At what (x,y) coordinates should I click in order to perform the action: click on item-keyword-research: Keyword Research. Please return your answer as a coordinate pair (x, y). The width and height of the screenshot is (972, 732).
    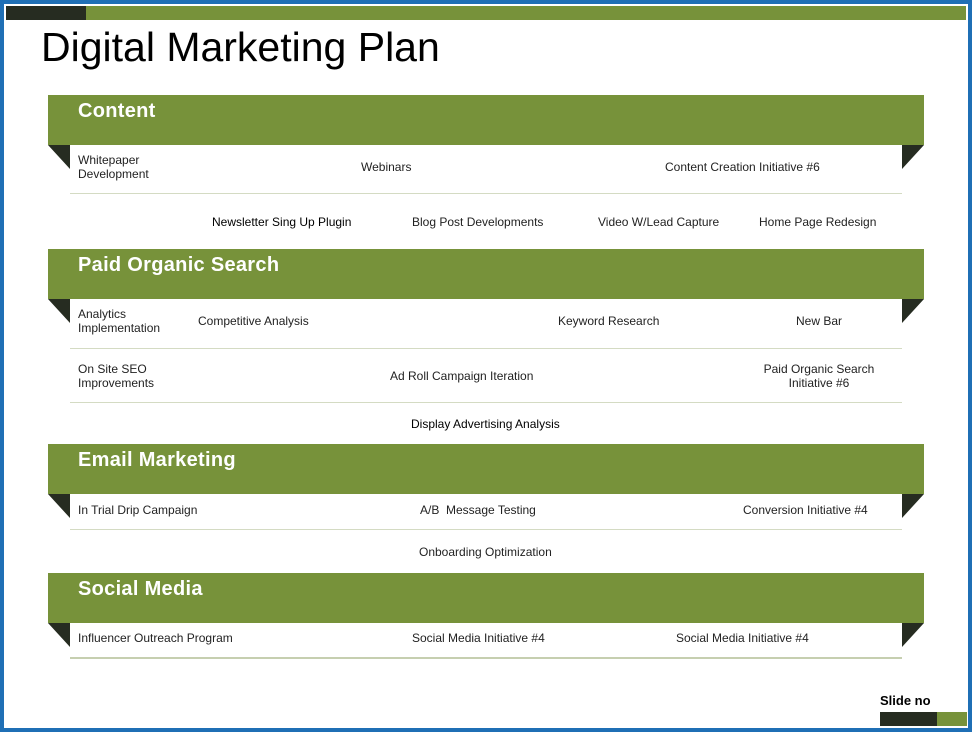
    Looking at the image, I should click on (609, 321).